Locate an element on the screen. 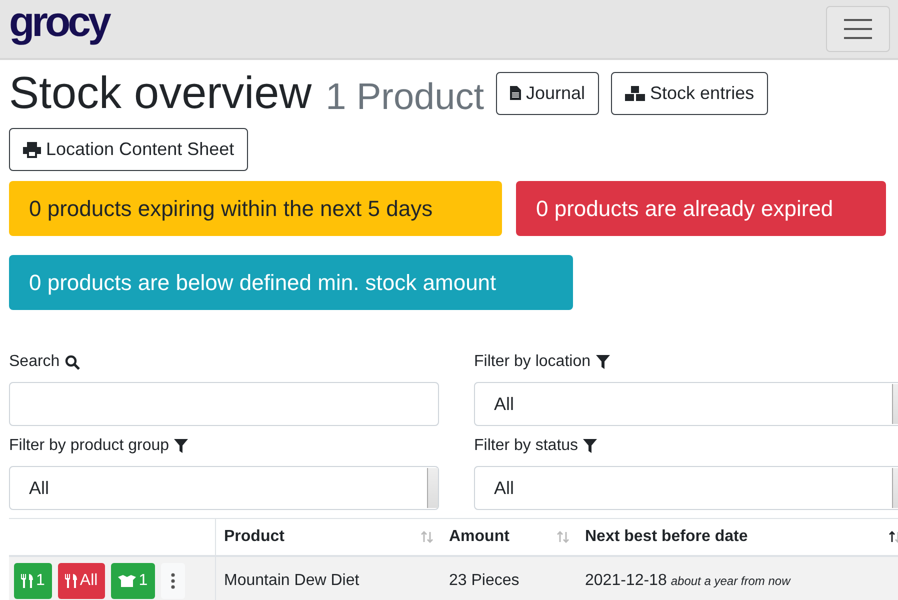 This screenshot has height=600, width=898. column-header: Next best before date is located at coordinates (737, 537).